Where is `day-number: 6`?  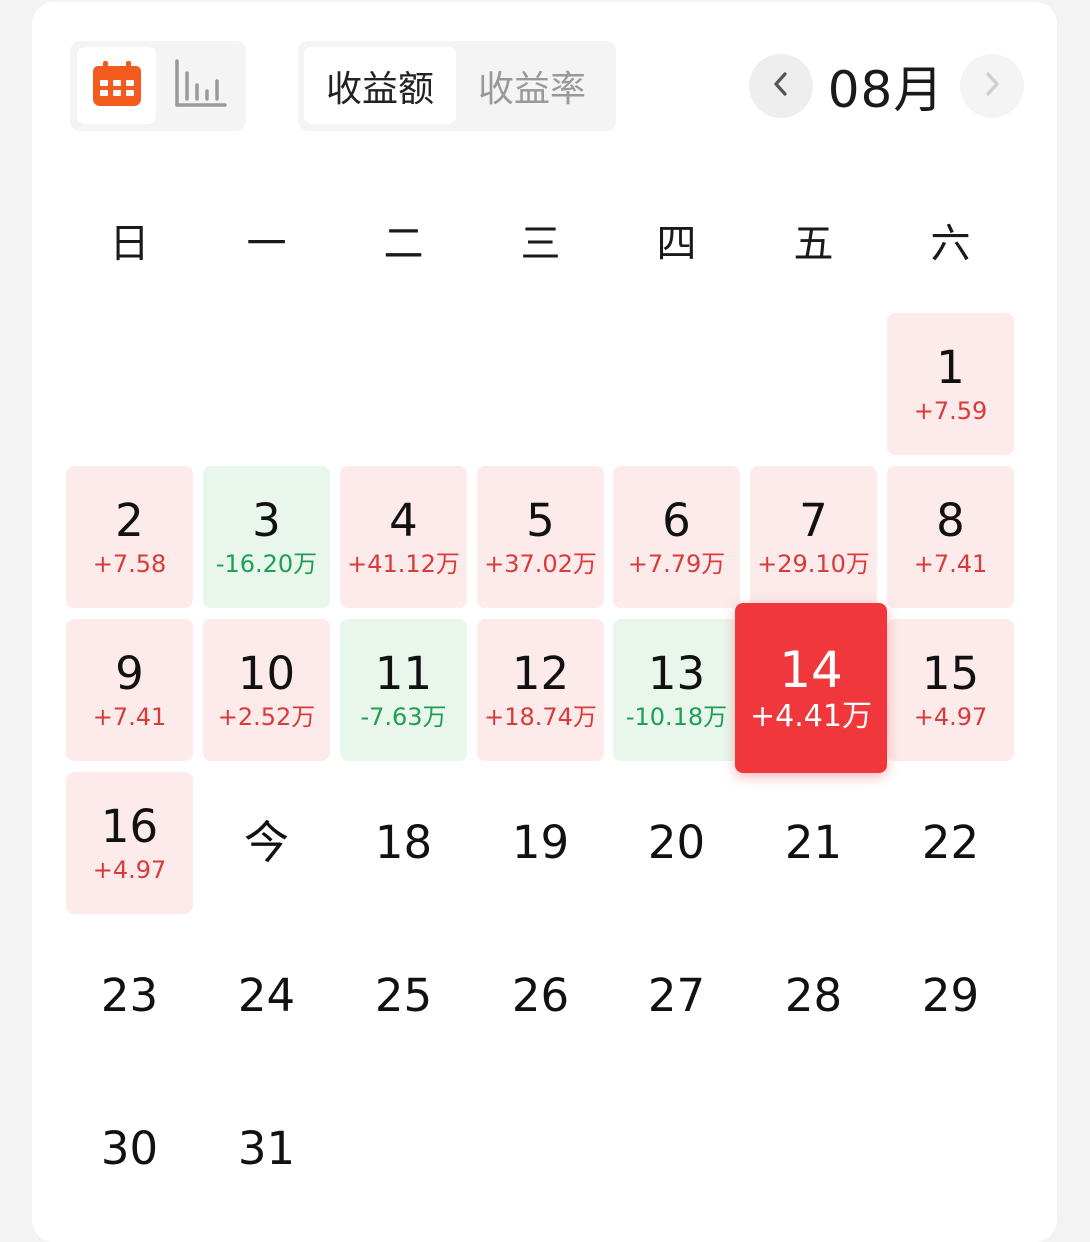 day-number: 6 is located at coordinates (676, 520).